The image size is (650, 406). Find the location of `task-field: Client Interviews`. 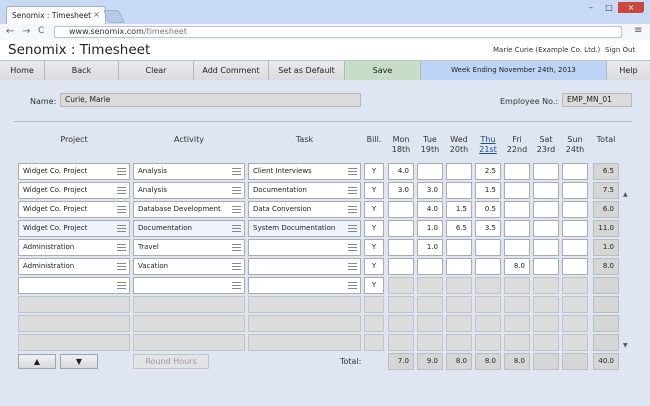

task-field: Client Interviews is located at coordinates (304, 171).